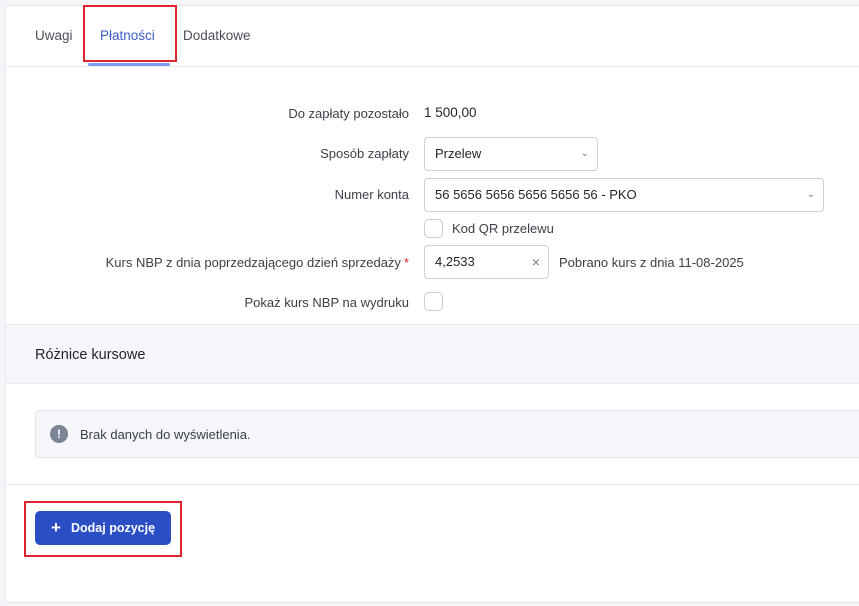 This screenshot has height=606, width=859. Describe the element at coordinates (432, 36) in the screenshot. I see `tab-bar: Uwagi Płatności Dodatkowe` at that location.